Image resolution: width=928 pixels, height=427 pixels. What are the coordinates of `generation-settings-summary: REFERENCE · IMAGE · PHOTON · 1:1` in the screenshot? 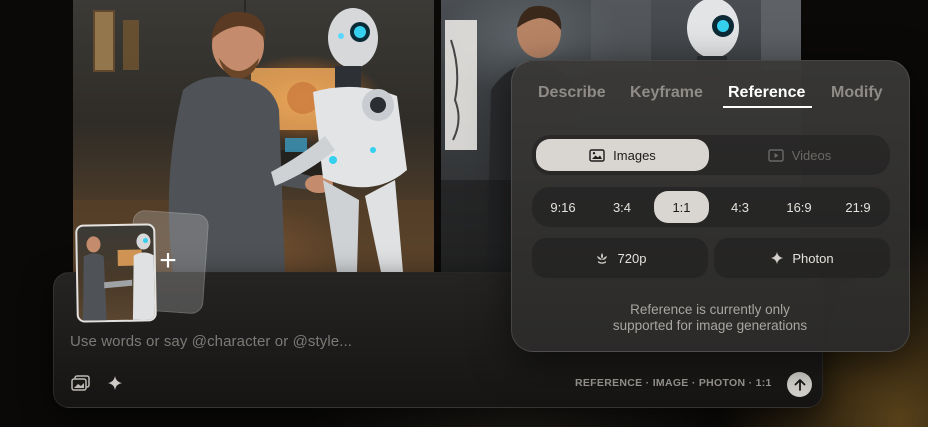 It's located at (673, 383).